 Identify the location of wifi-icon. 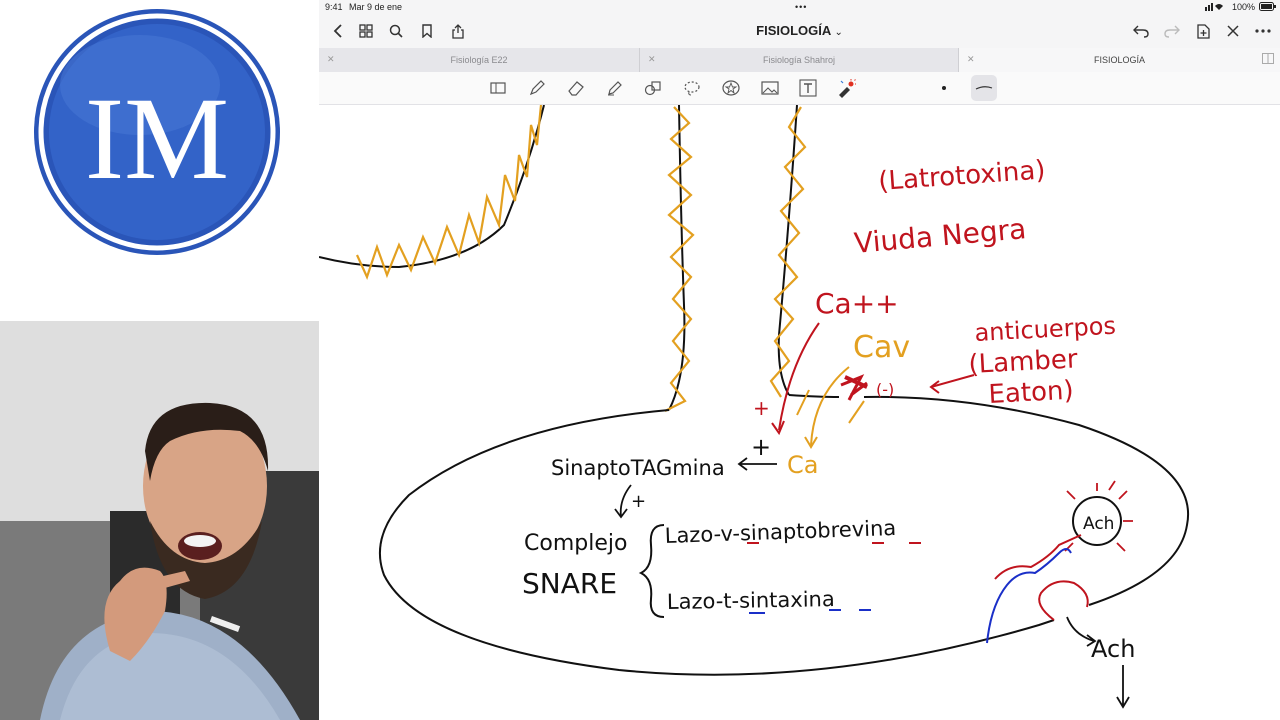
(1218, 7).